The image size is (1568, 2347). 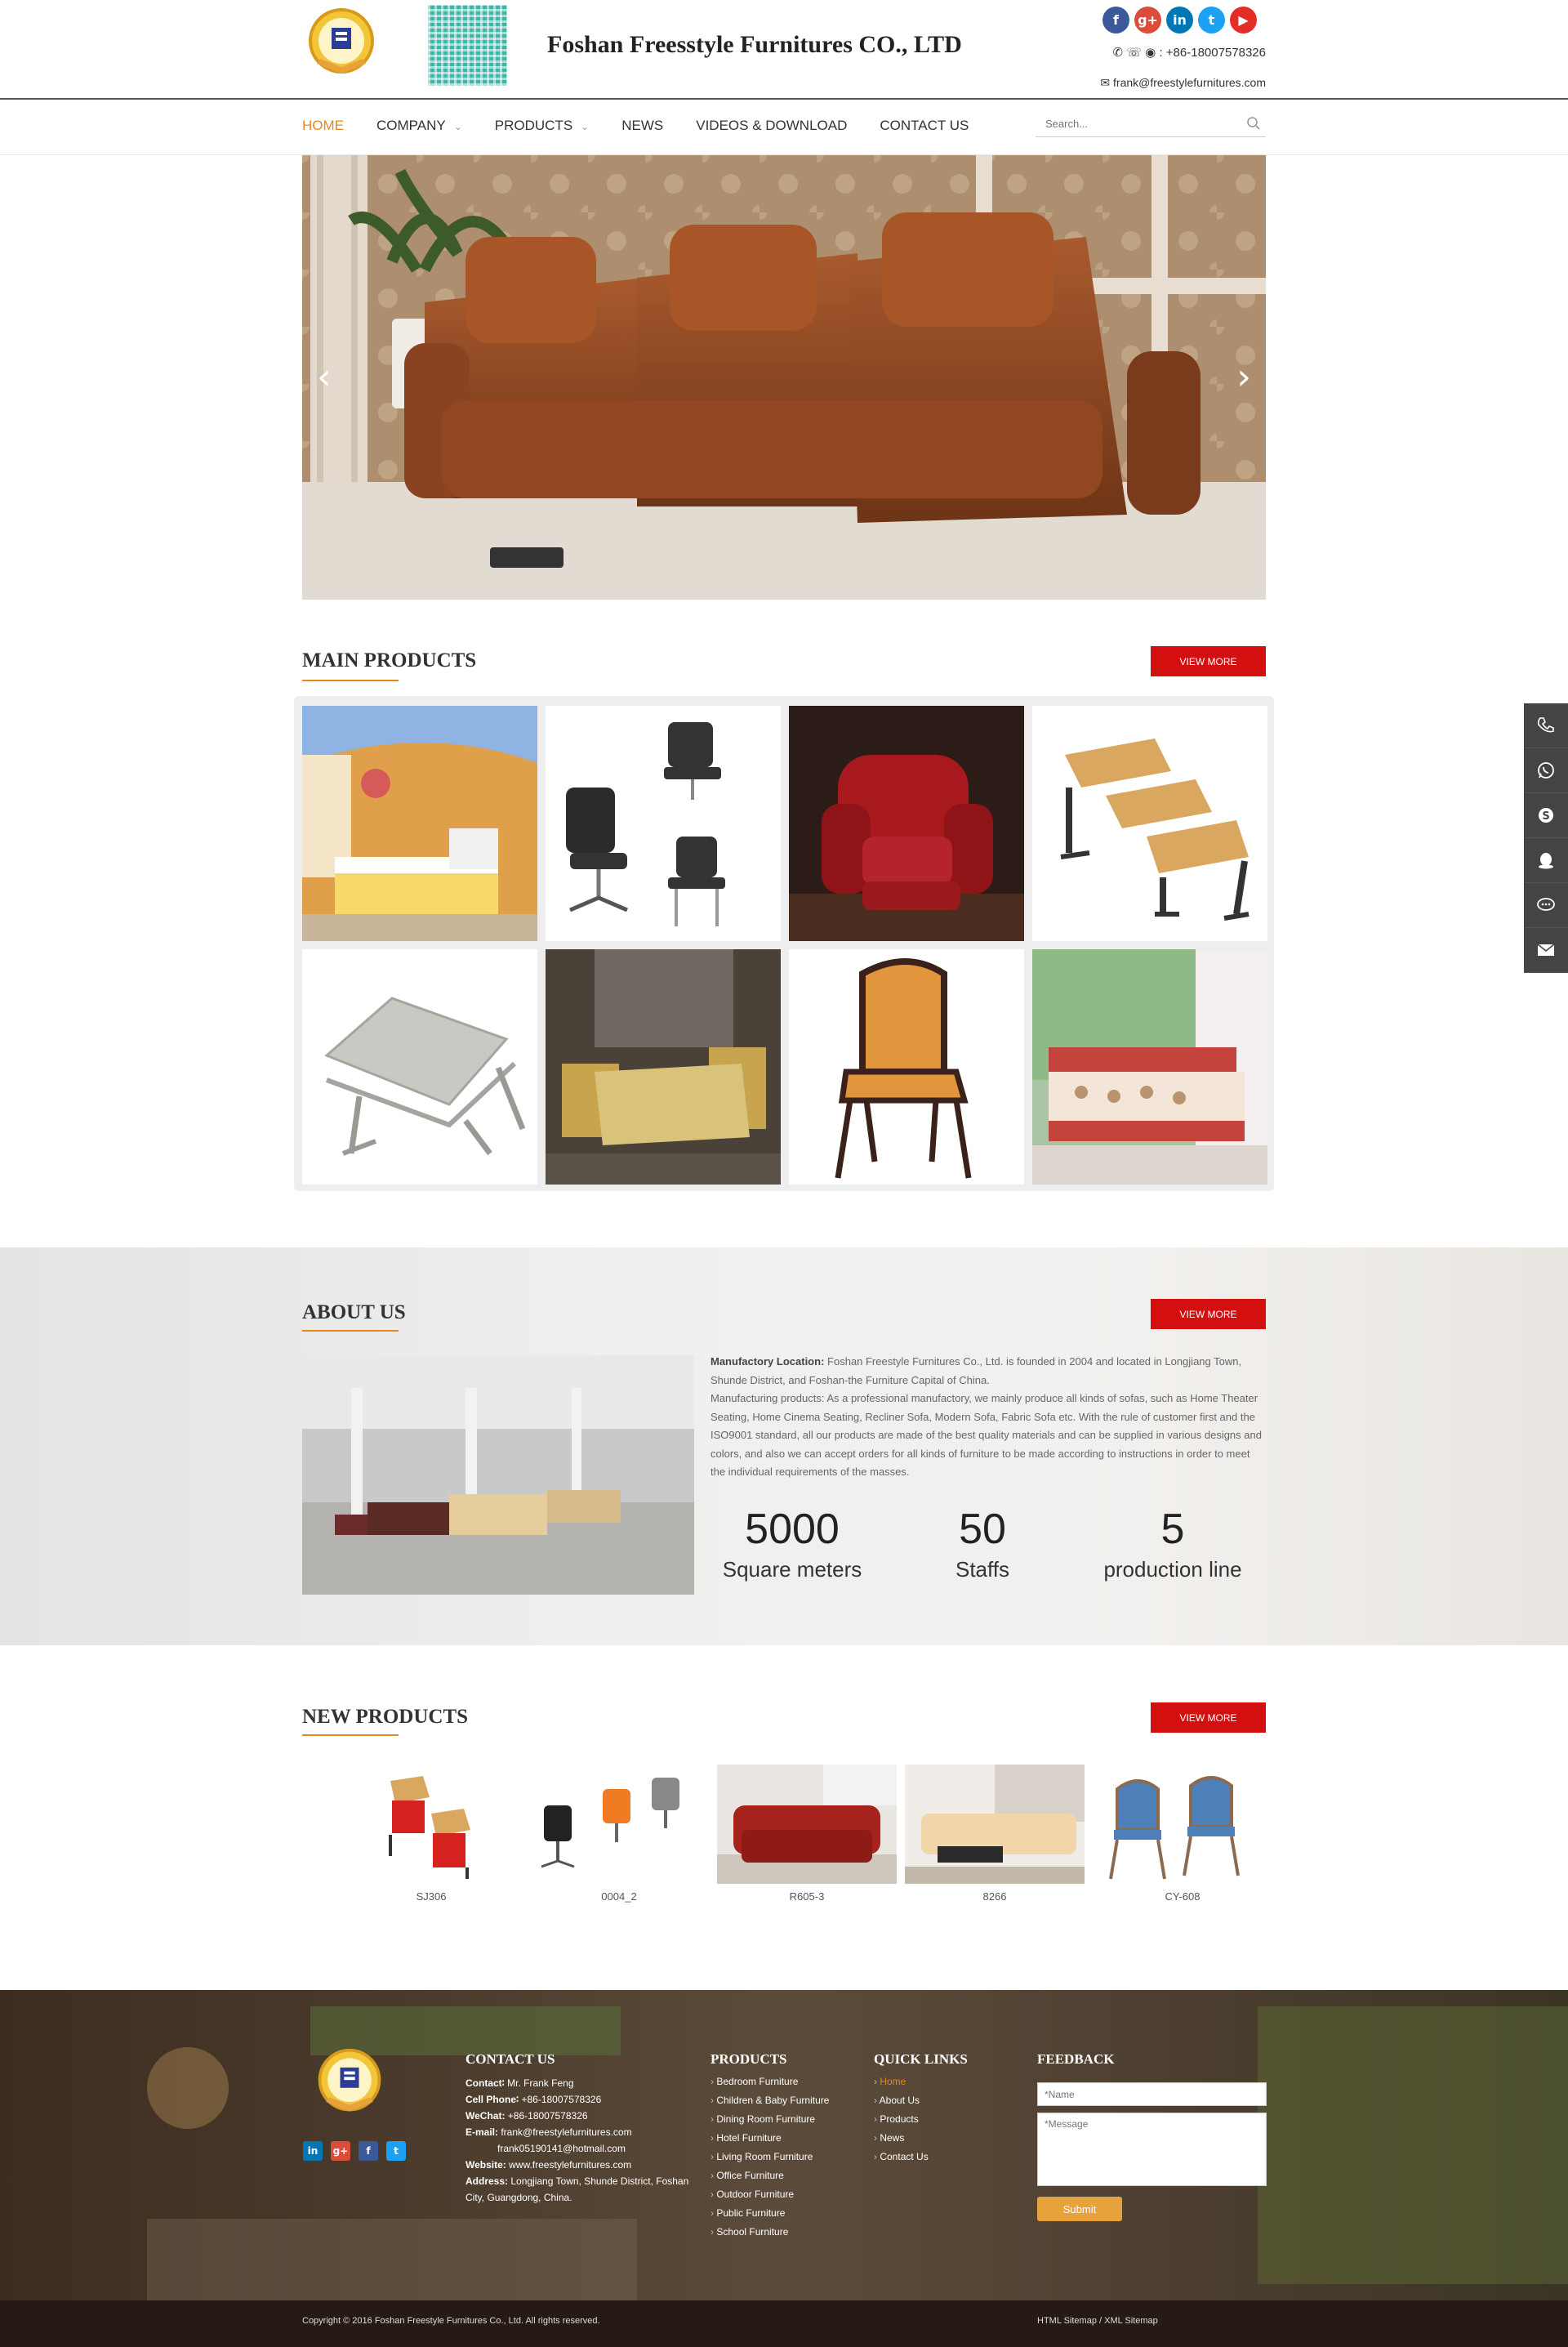 I want to click on footer-products-title: PRODUCTS, so click(x=748, y=2059).